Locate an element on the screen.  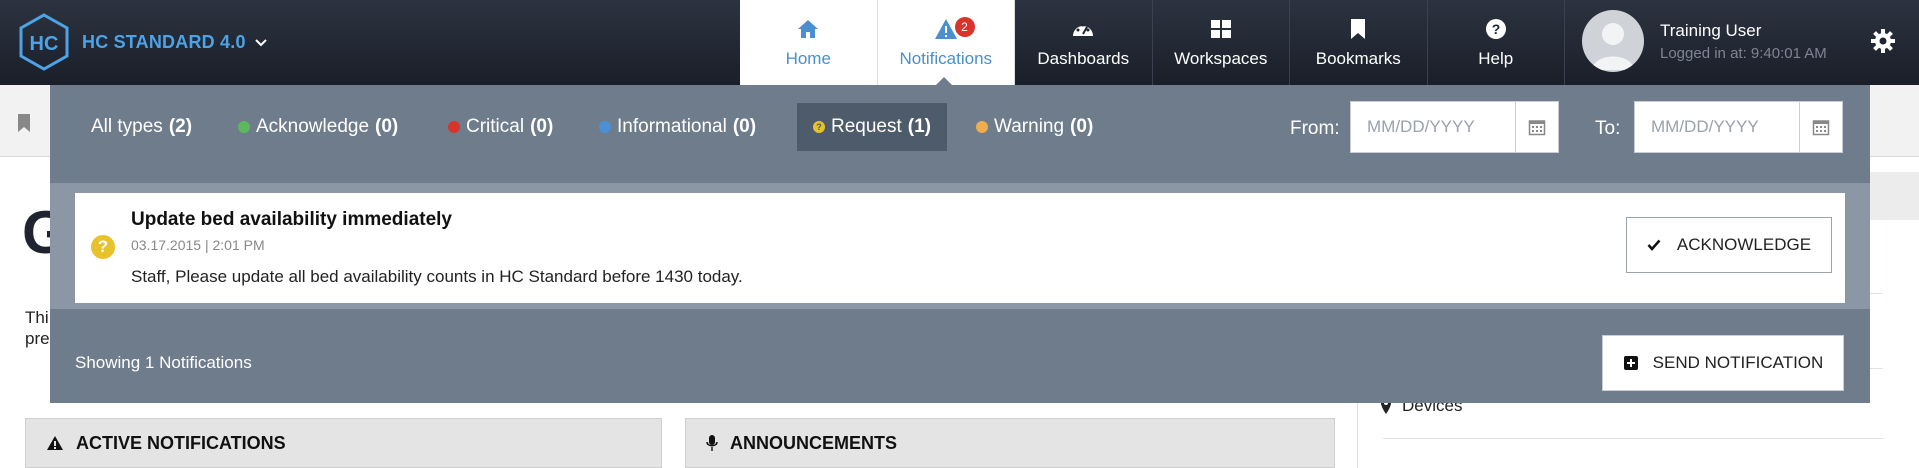
help-icon: ? is located at coordinates (1496, 29).